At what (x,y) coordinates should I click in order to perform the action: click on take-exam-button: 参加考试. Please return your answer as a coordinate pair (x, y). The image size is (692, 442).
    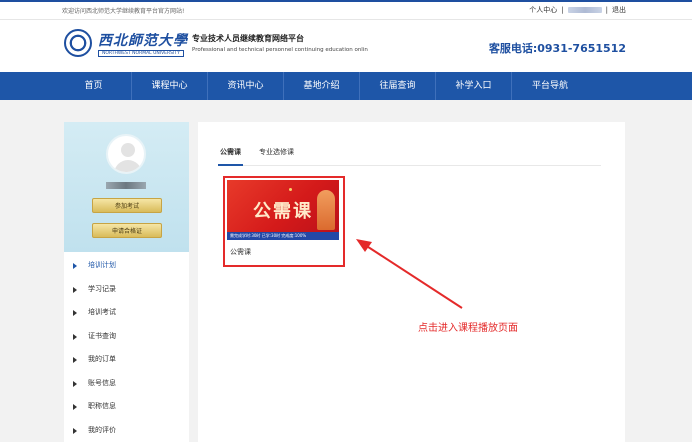
    Looking at the image, I should click on (127, 205).